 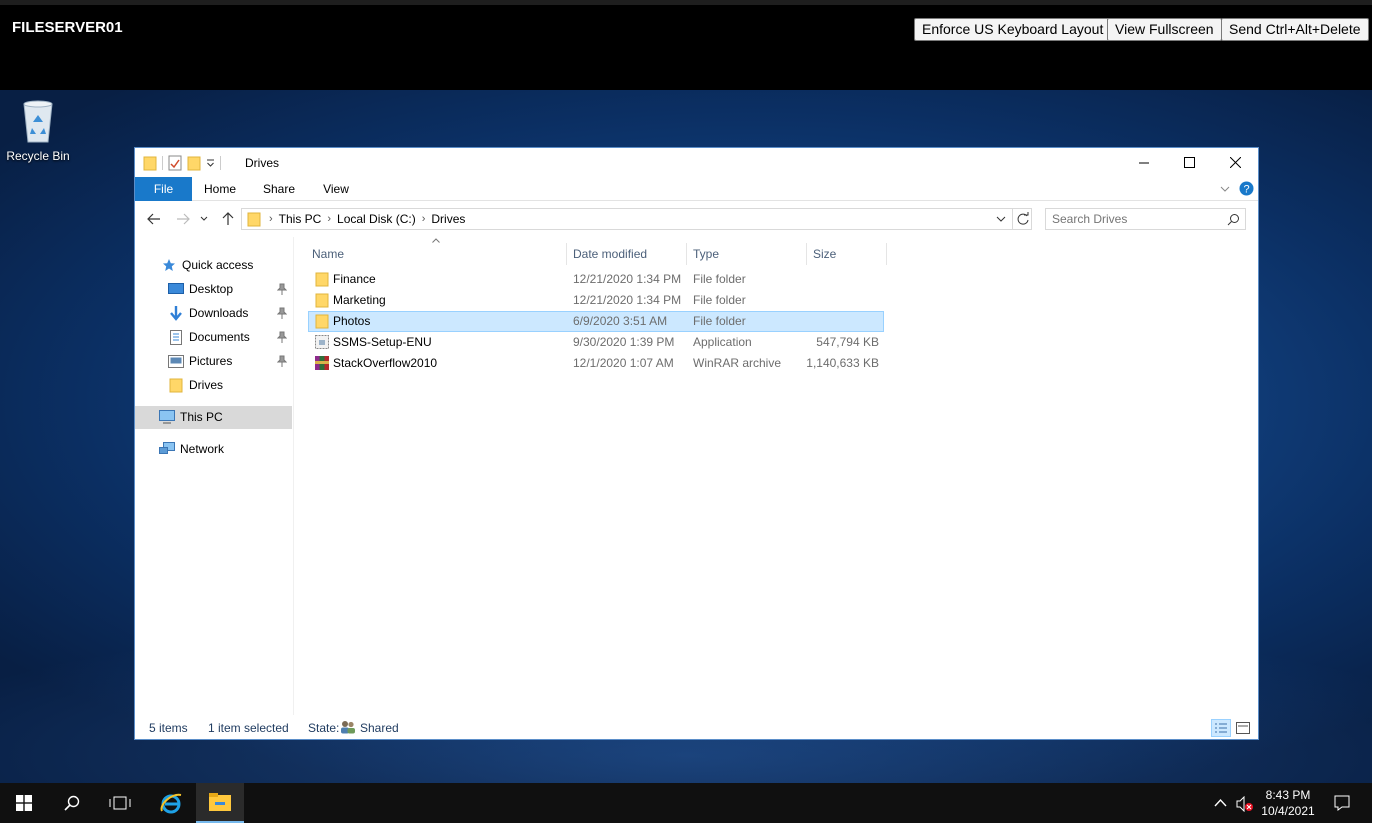 I want to click on pictures-icon, so click(x=176, y=361).